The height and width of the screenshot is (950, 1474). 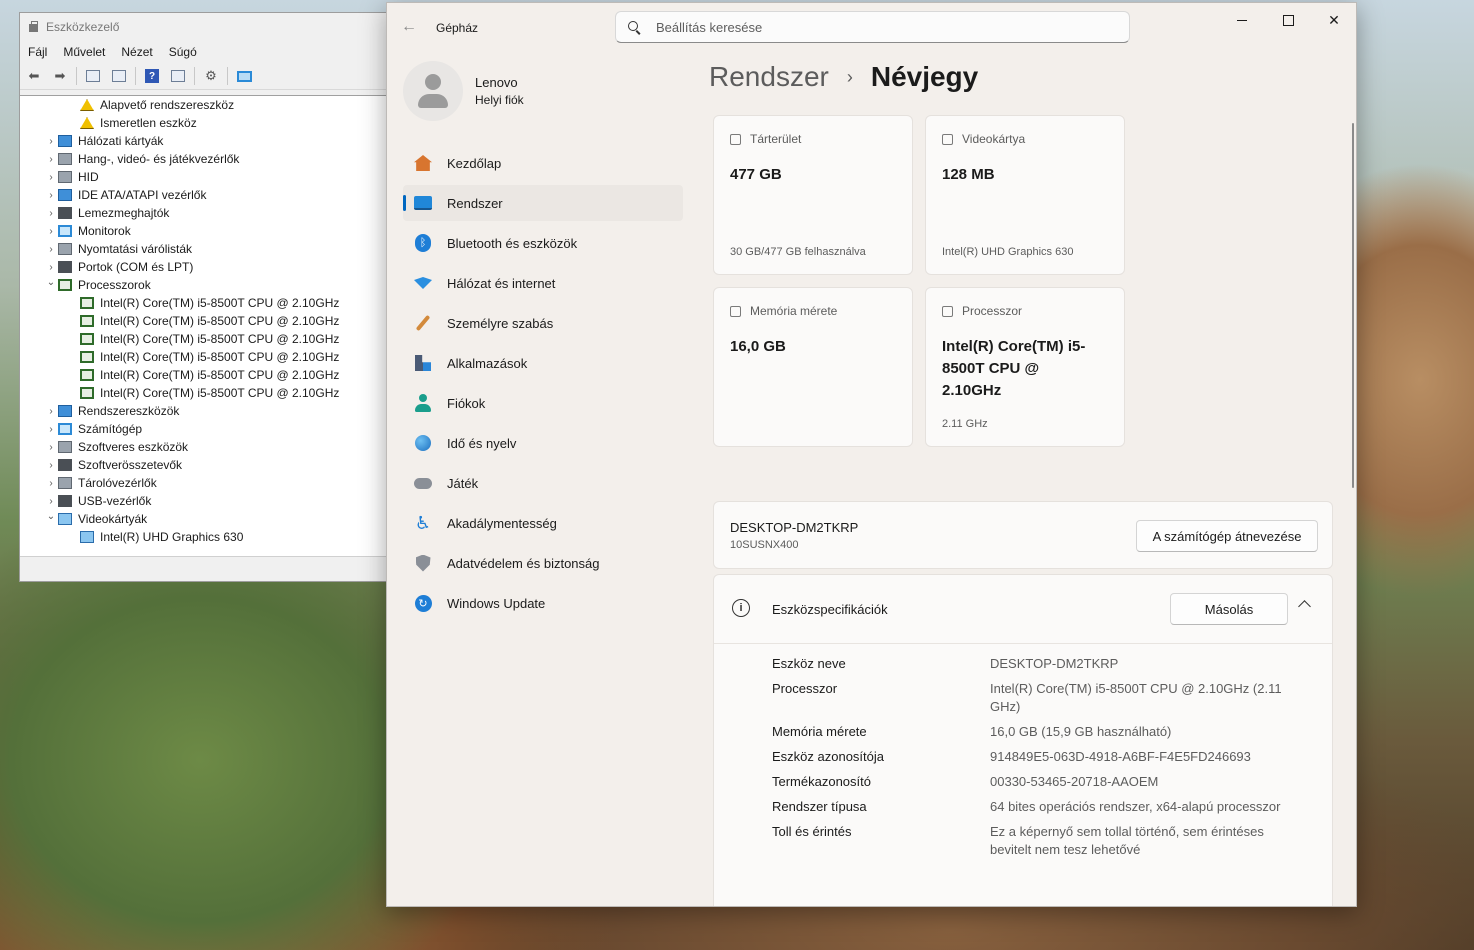 I want to click on help-icon: ?, so click(x=152, y=76).